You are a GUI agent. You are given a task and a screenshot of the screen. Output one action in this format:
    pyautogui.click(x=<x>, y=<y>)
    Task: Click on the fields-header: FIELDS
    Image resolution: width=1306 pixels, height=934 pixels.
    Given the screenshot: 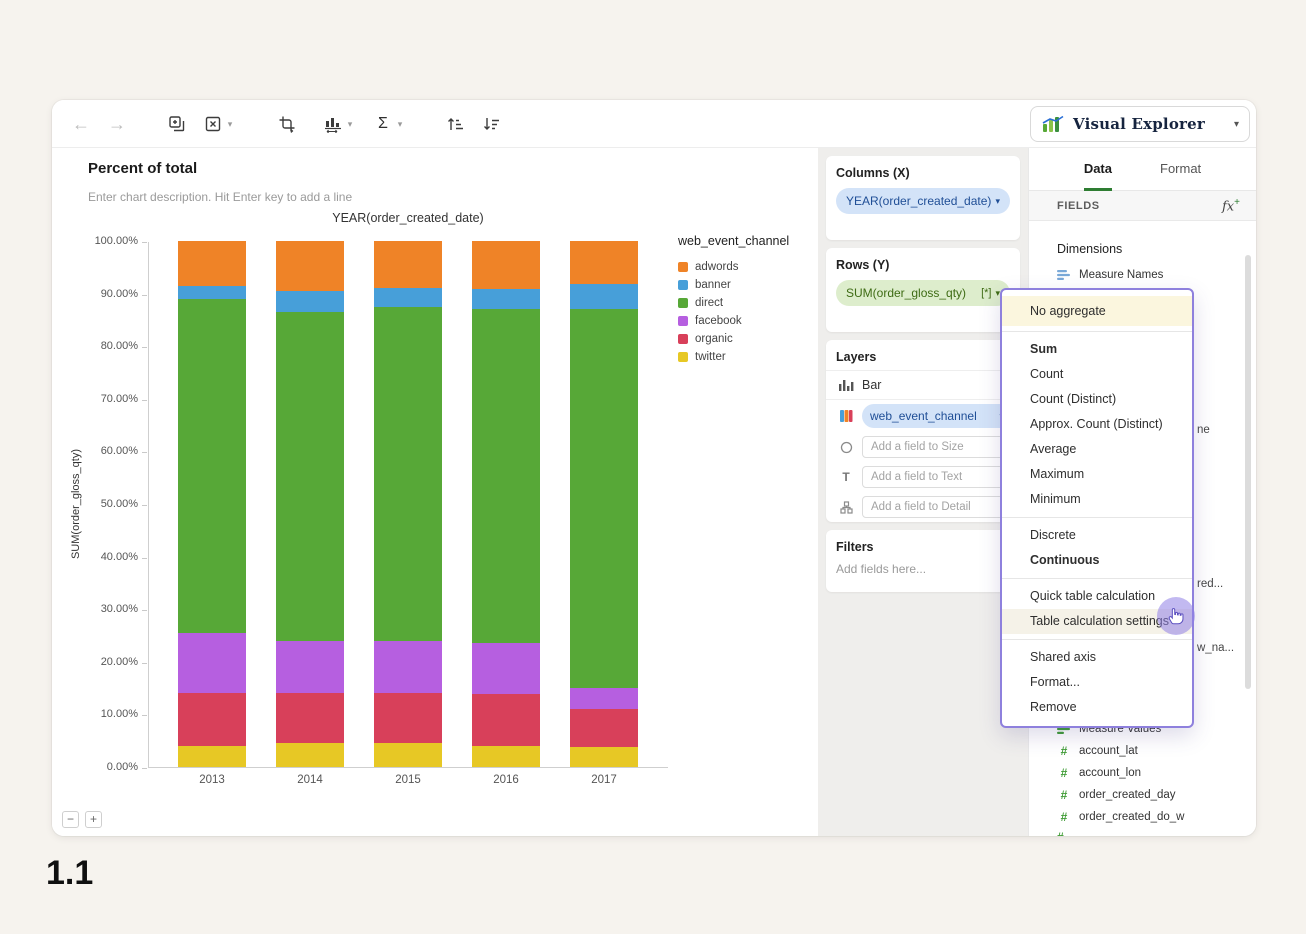 What is the action you would take?
    pyautogui.click(x=1078, y=205)
    